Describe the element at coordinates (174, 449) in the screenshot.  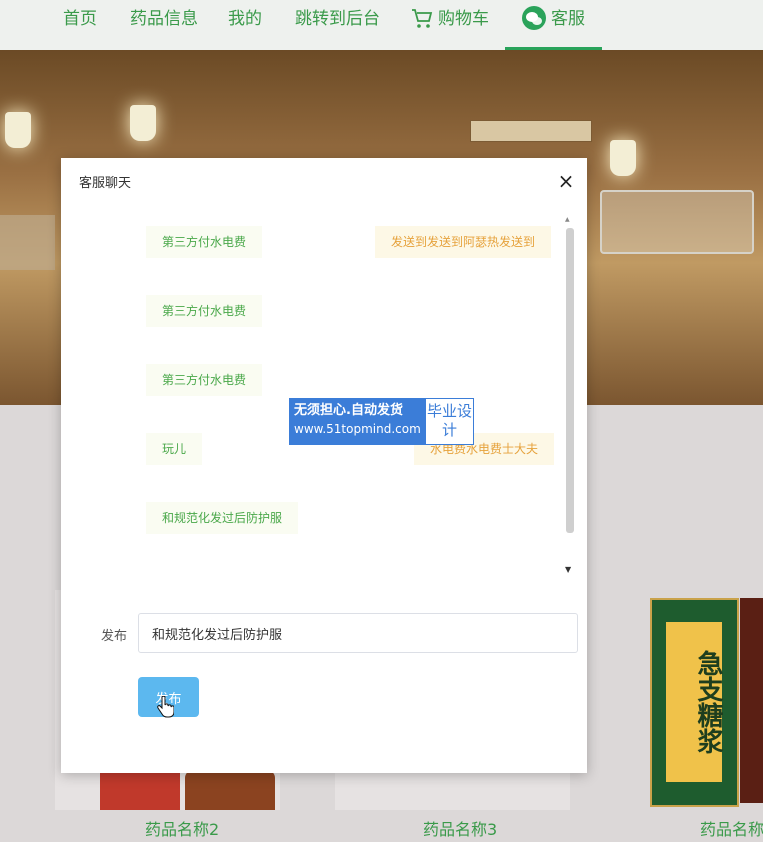
I see `user-message: 玩儿` at that location.